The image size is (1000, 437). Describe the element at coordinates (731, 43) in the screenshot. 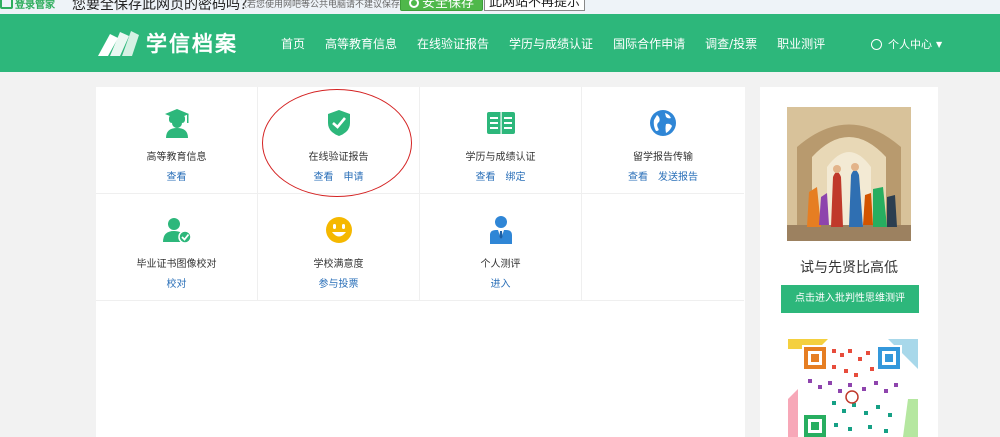

I see `nav-survey-vote: 调查/投票` at that location.